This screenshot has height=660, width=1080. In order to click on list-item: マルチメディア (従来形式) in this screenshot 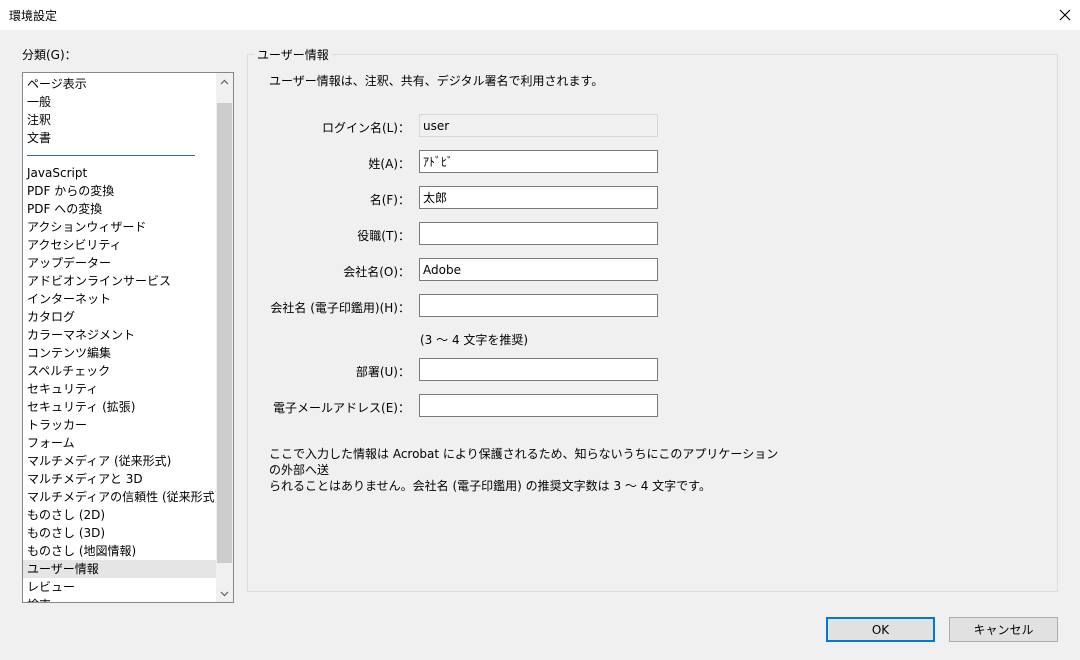, I will do `click(120, 461)`.